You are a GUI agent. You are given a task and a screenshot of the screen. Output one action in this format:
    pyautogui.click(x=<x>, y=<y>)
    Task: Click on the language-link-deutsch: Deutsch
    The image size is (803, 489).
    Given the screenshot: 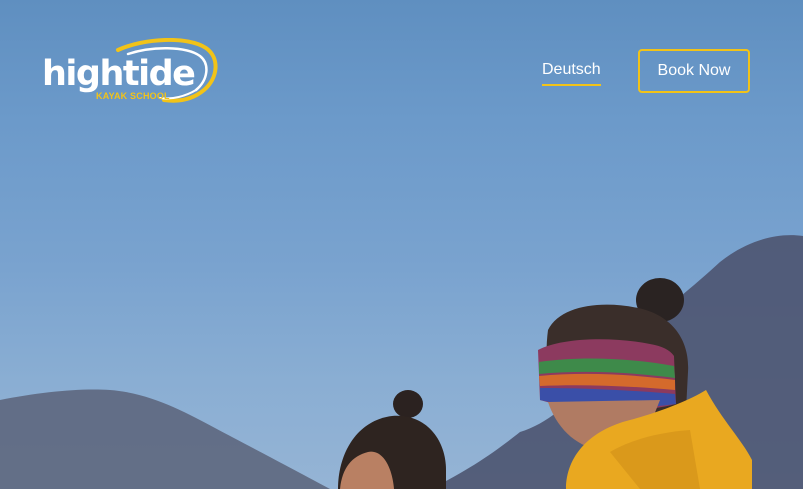 What is the action you would take?
    pyautogui.click(x=571, y=73)
    